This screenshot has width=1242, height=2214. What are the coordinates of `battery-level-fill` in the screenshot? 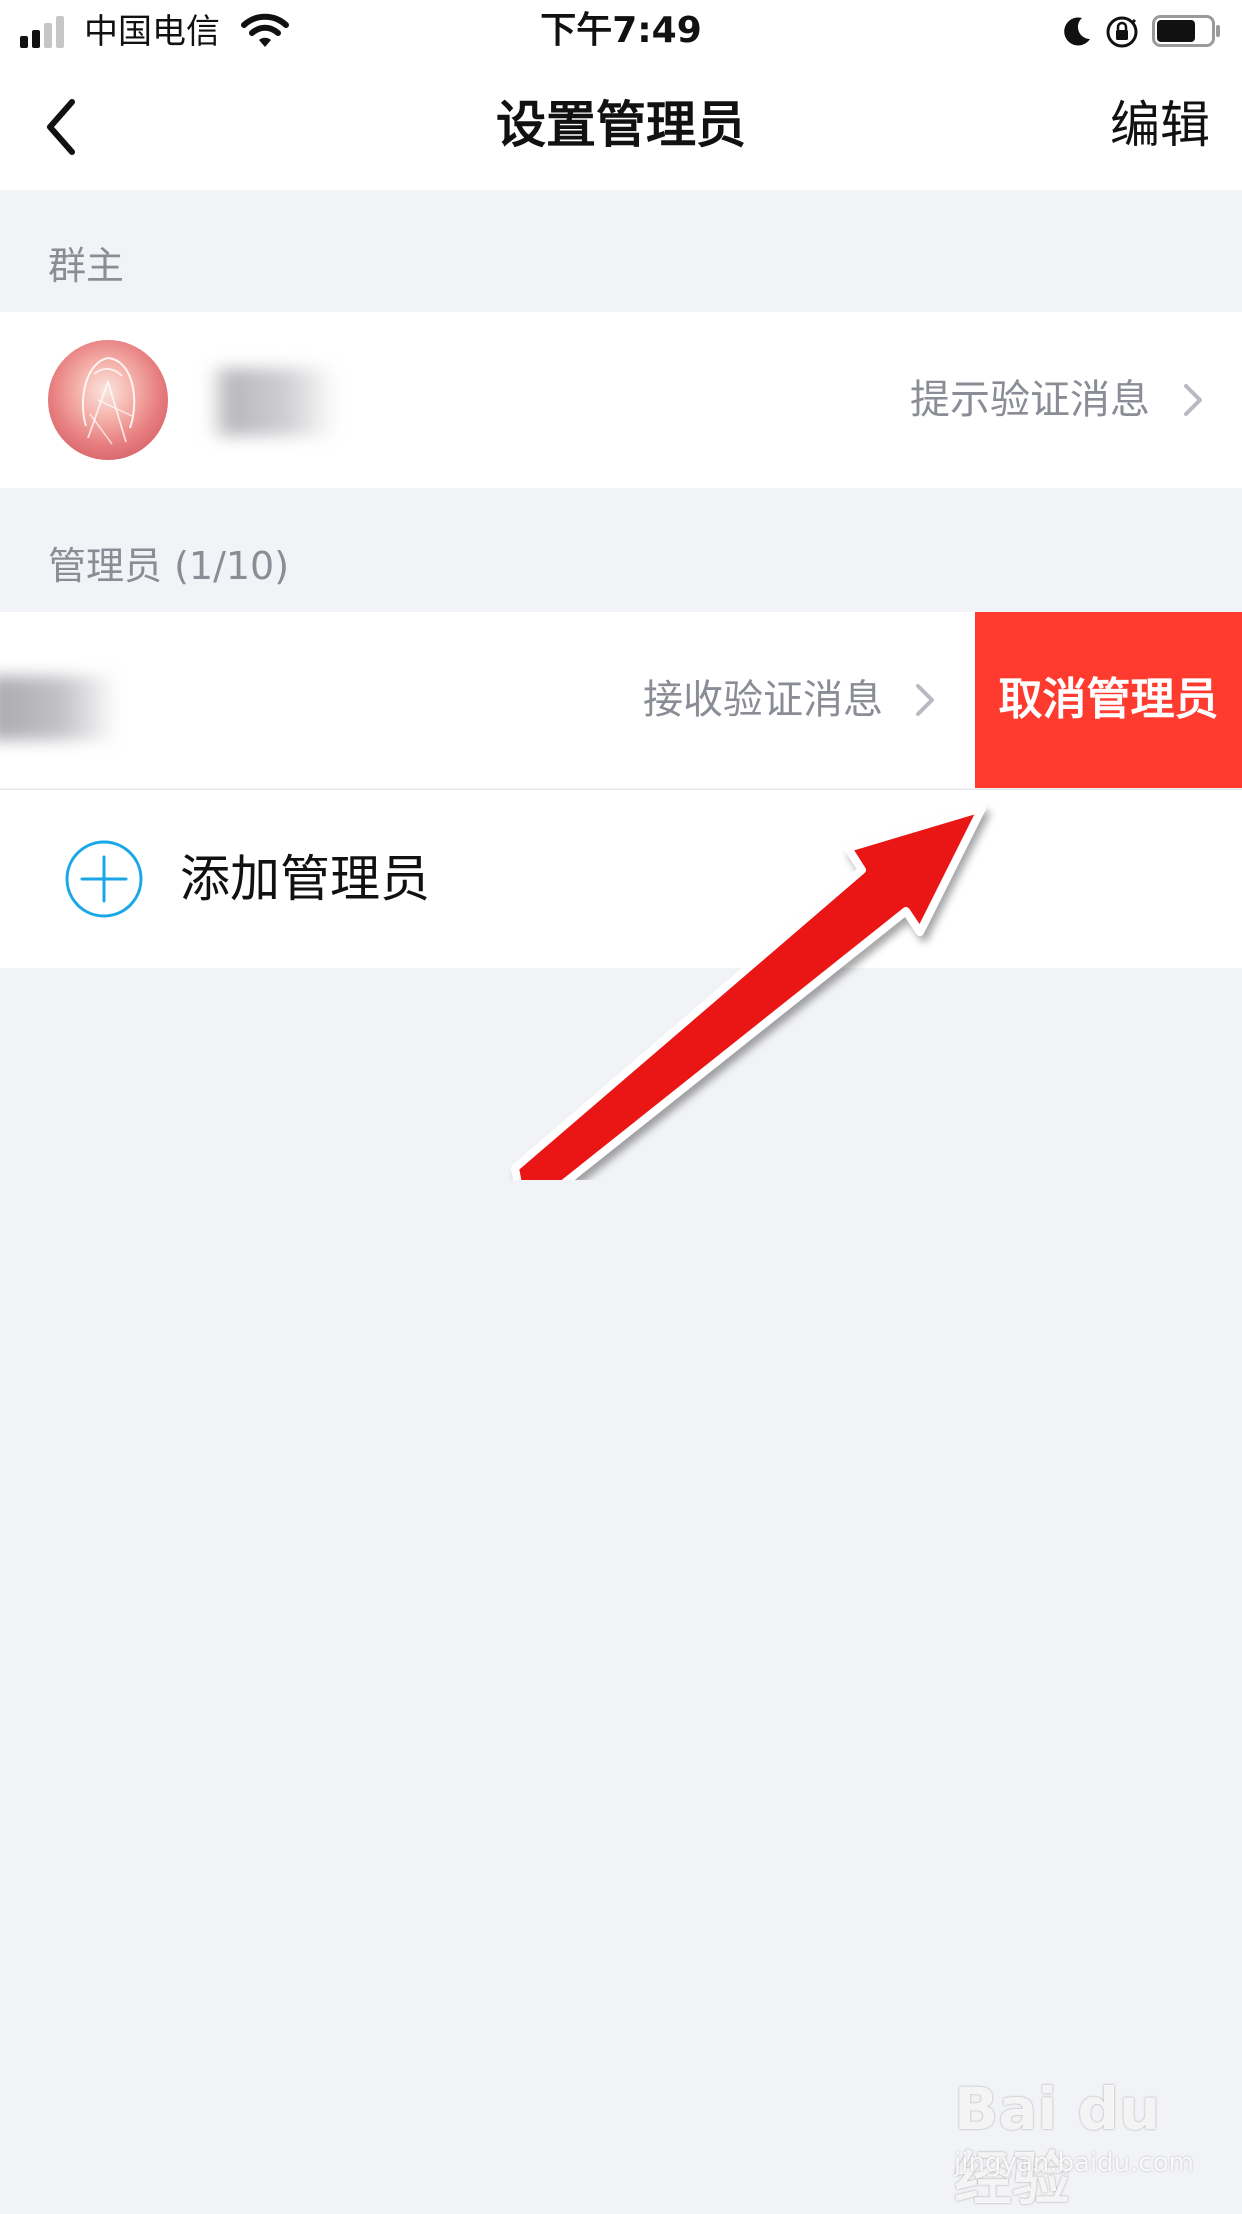 It's located at (1176, 31).